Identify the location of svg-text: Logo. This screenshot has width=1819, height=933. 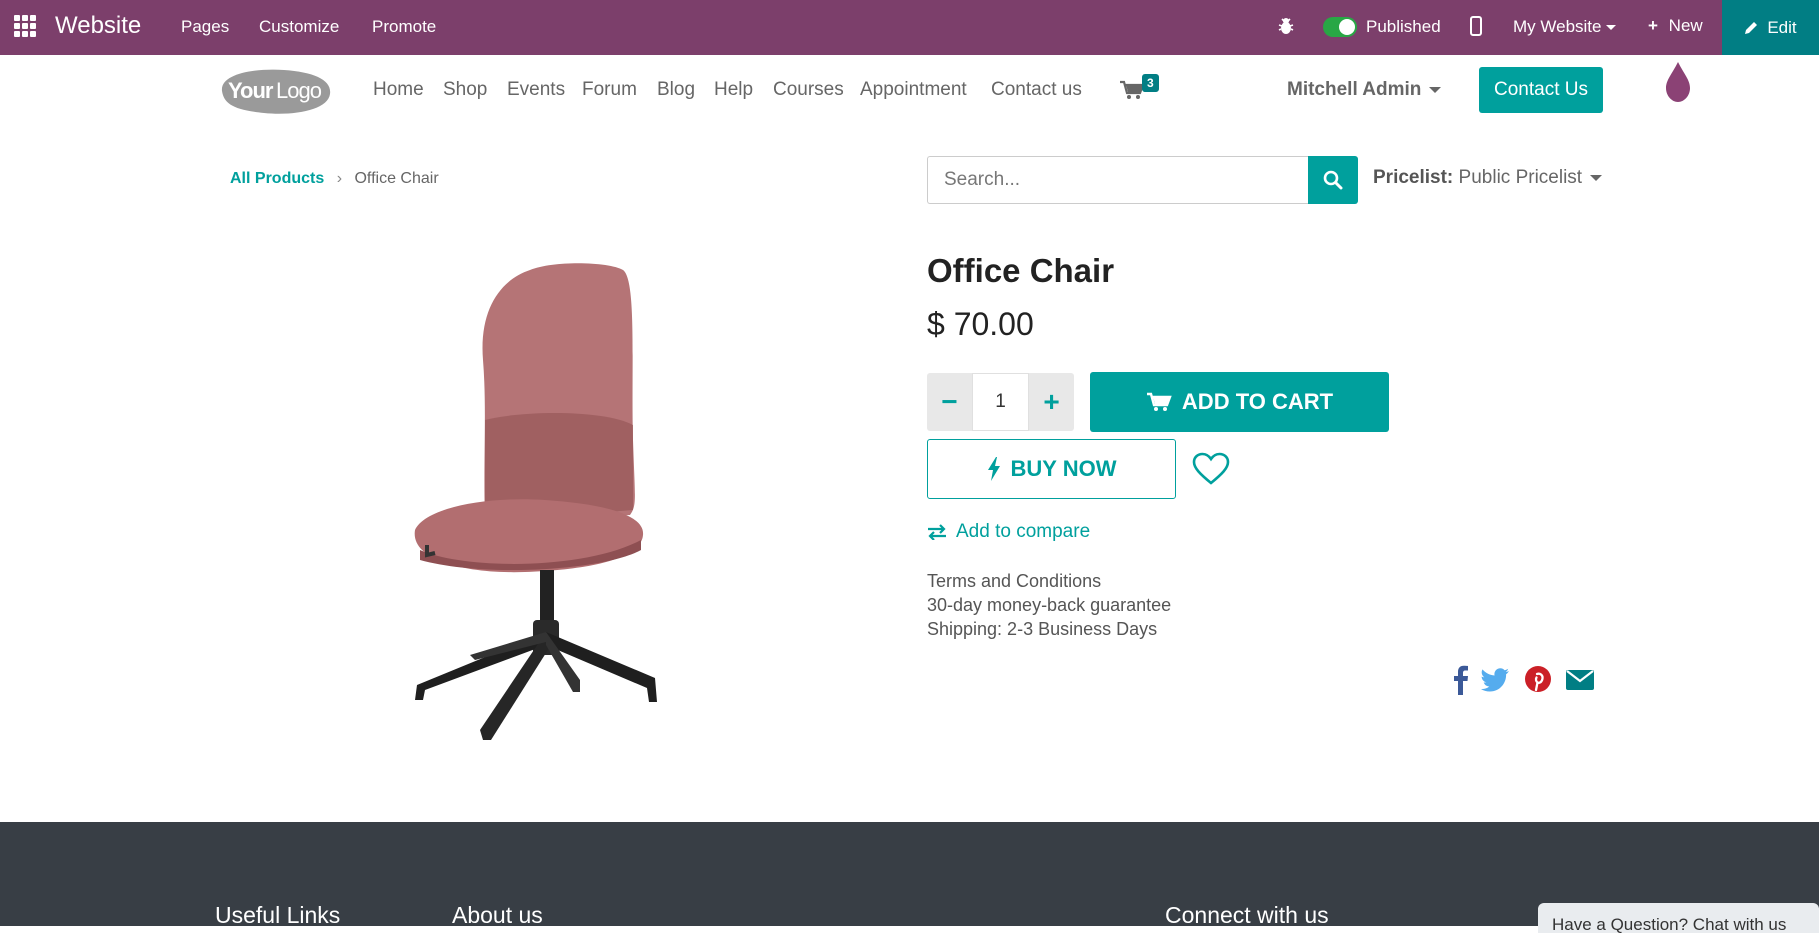
(299, 90).